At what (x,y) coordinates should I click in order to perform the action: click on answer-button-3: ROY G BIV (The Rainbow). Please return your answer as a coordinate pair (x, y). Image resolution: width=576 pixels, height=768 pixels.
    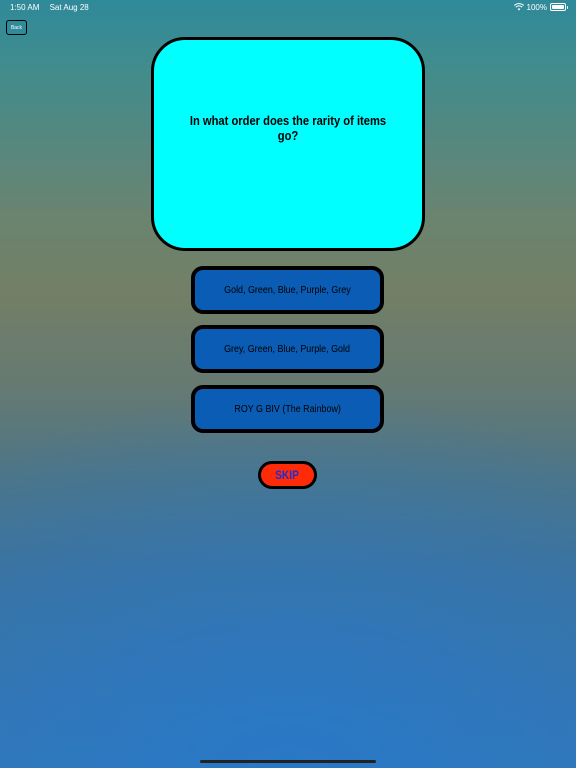
    Looking at the image, I should click on (287, 409).